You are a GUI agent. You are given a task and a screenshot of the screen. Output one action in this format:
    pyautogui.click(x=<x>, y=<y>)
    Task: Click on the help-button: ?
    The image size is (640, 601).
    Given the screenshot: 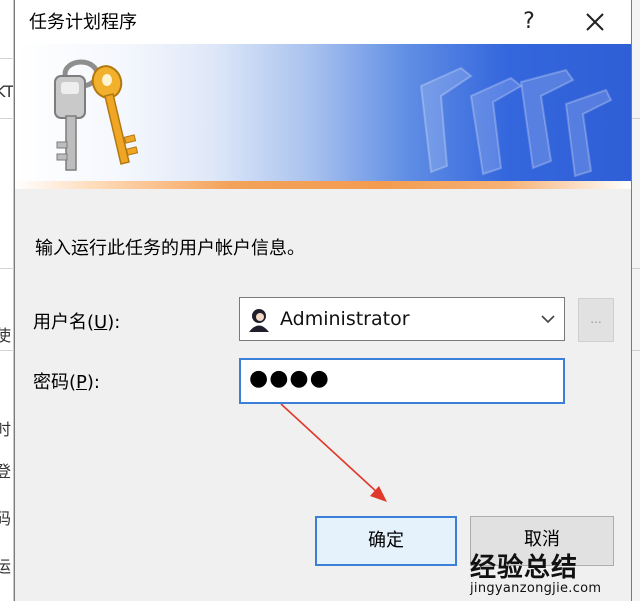 What is the action you would take?
    pyautogui.click(x=529, y=22)
    